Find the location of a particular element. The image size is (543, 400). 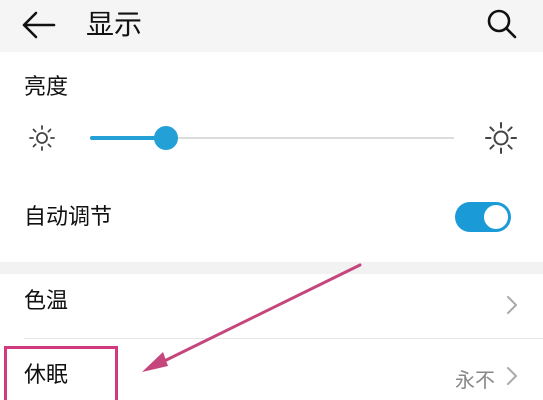

back-arrow-icon is located at coordinates (39, 25).